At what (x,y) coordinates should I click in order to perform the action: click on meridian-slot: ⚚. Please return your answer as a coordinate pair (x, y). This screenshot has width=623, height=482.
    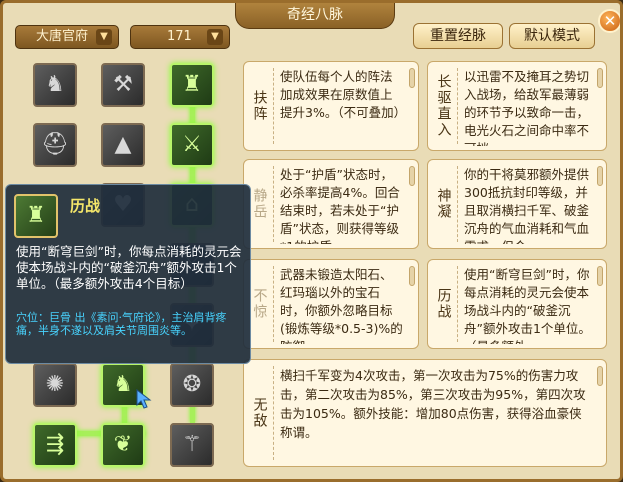
    Looking at the image, I should click on (192, 445).